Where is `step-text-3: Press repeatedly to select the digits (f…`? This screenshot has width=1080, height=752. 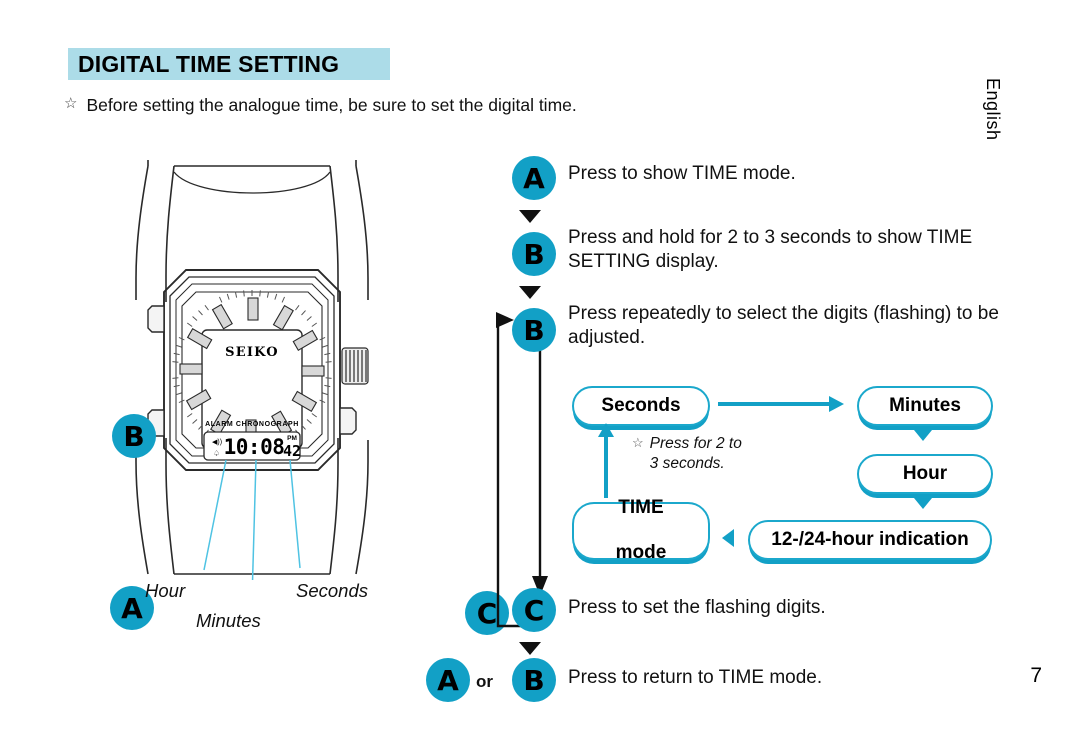 step-text-3: Press repeatedly to select the digits (f… is located at coordinates (783, 326).